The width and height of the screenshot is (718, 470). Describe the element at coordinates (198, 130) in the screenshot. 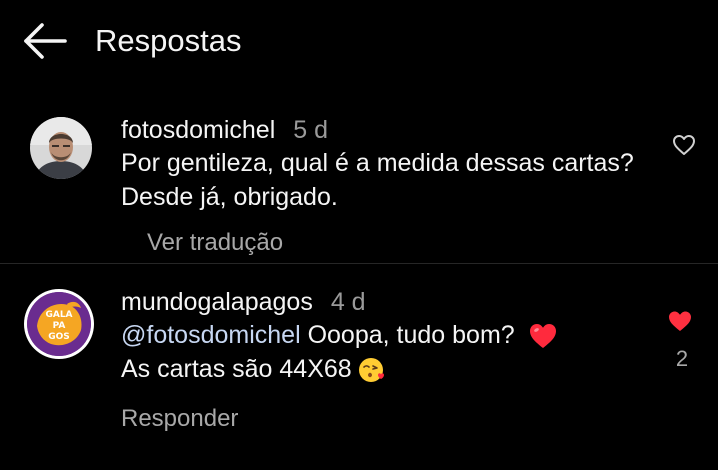

I see `comment-username: fotosdomichel` at that location.